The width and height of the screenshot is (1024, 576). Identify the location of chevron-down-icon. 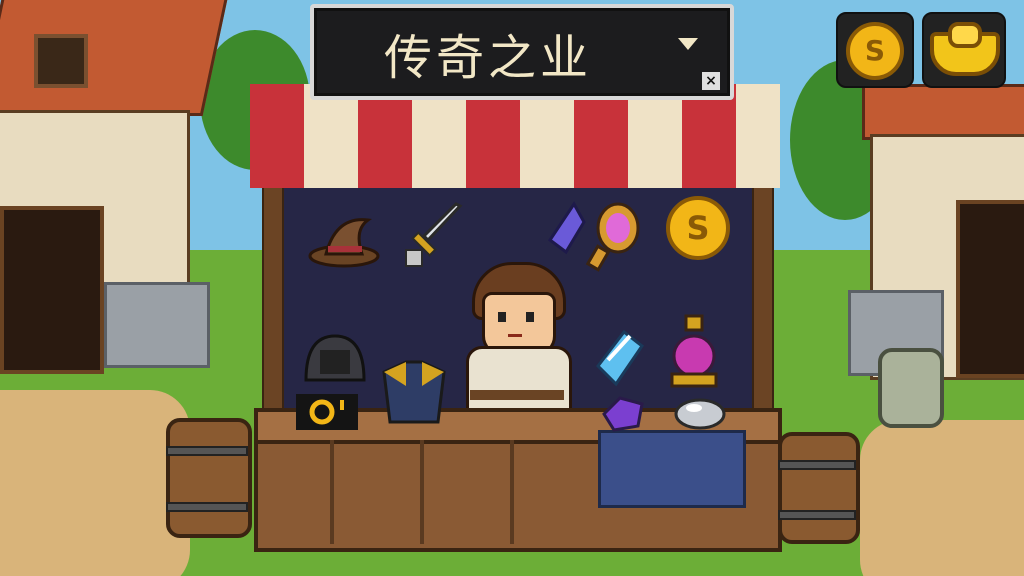
(688, 44).